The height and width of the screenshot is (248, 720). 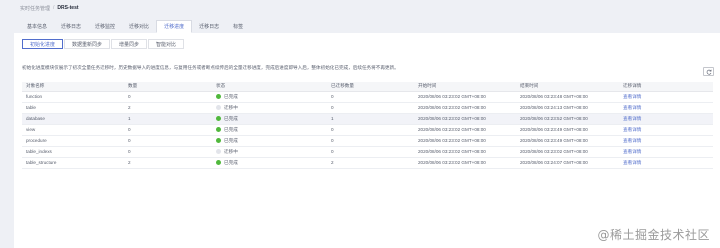 I want to click on column-header: 结束时间, so click(x=567, y=87).